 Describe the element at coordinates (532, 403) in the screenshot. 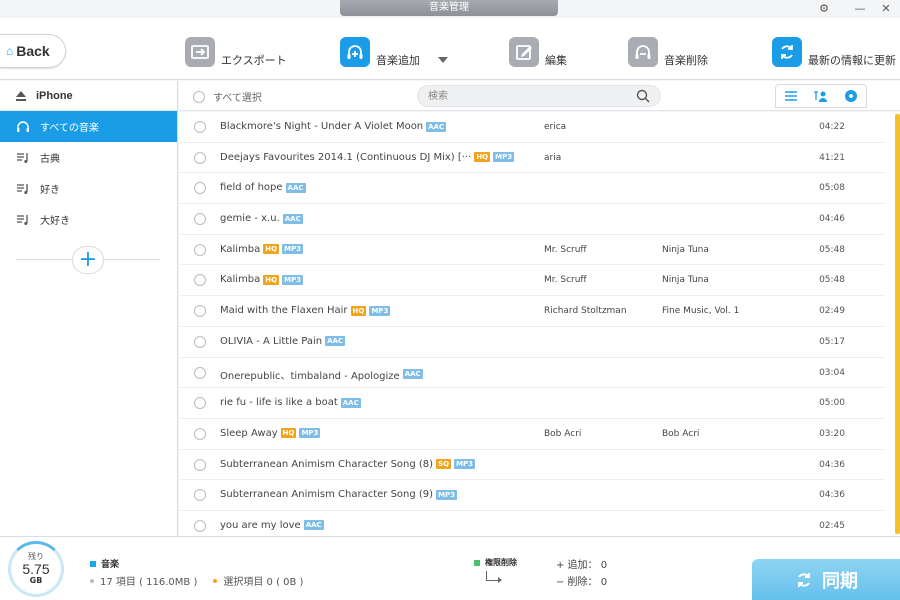

I see `track-row: rie fu - life is like a boat AAC 05:00` at that location.